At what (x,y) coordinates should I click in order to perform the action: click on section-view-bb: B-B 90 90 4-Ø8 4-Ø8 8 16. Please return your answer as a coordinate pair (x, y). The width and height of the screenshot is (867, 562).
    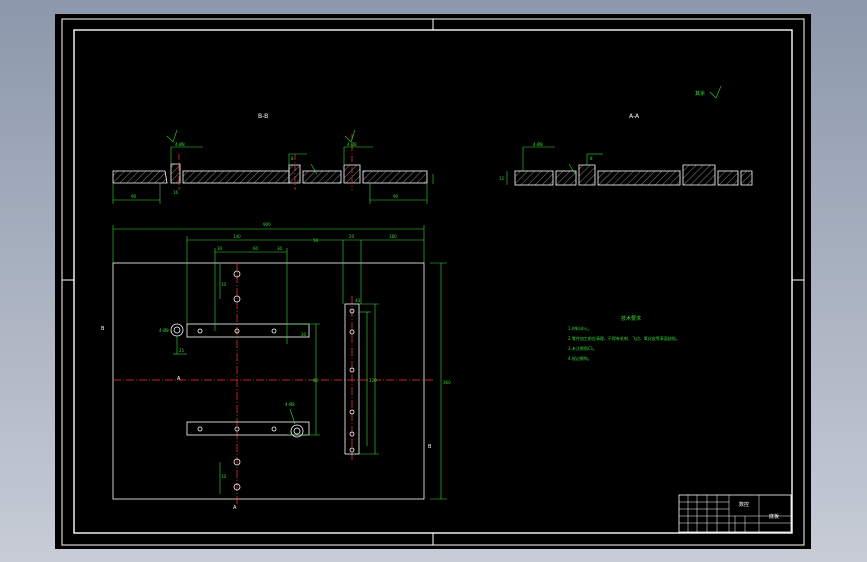
    Looking at the image, I should click on (273, 158).